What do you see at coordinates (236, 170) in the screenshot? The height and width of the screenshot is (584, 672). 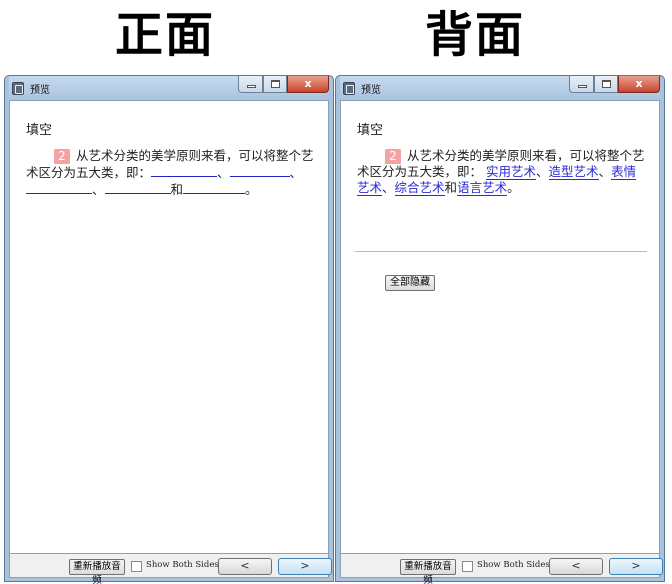 I see `cloze-blank-2a` at bounding box center [236, 170].